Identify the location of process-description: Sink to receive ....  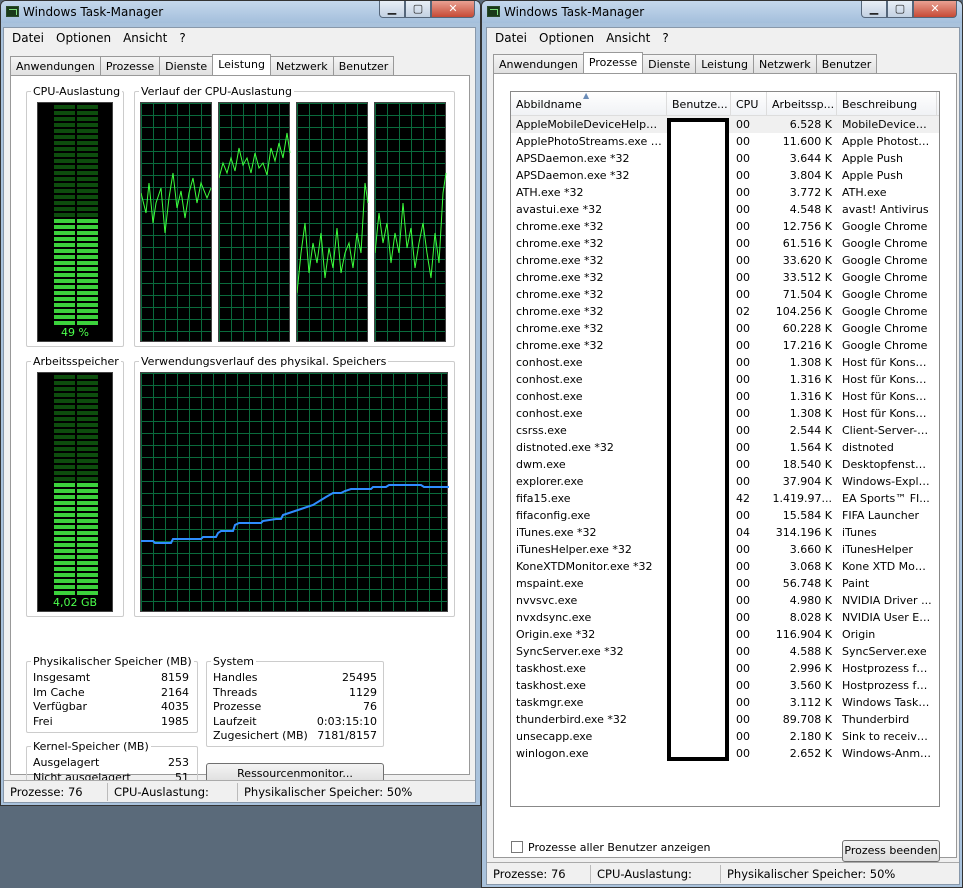
(889, 736).